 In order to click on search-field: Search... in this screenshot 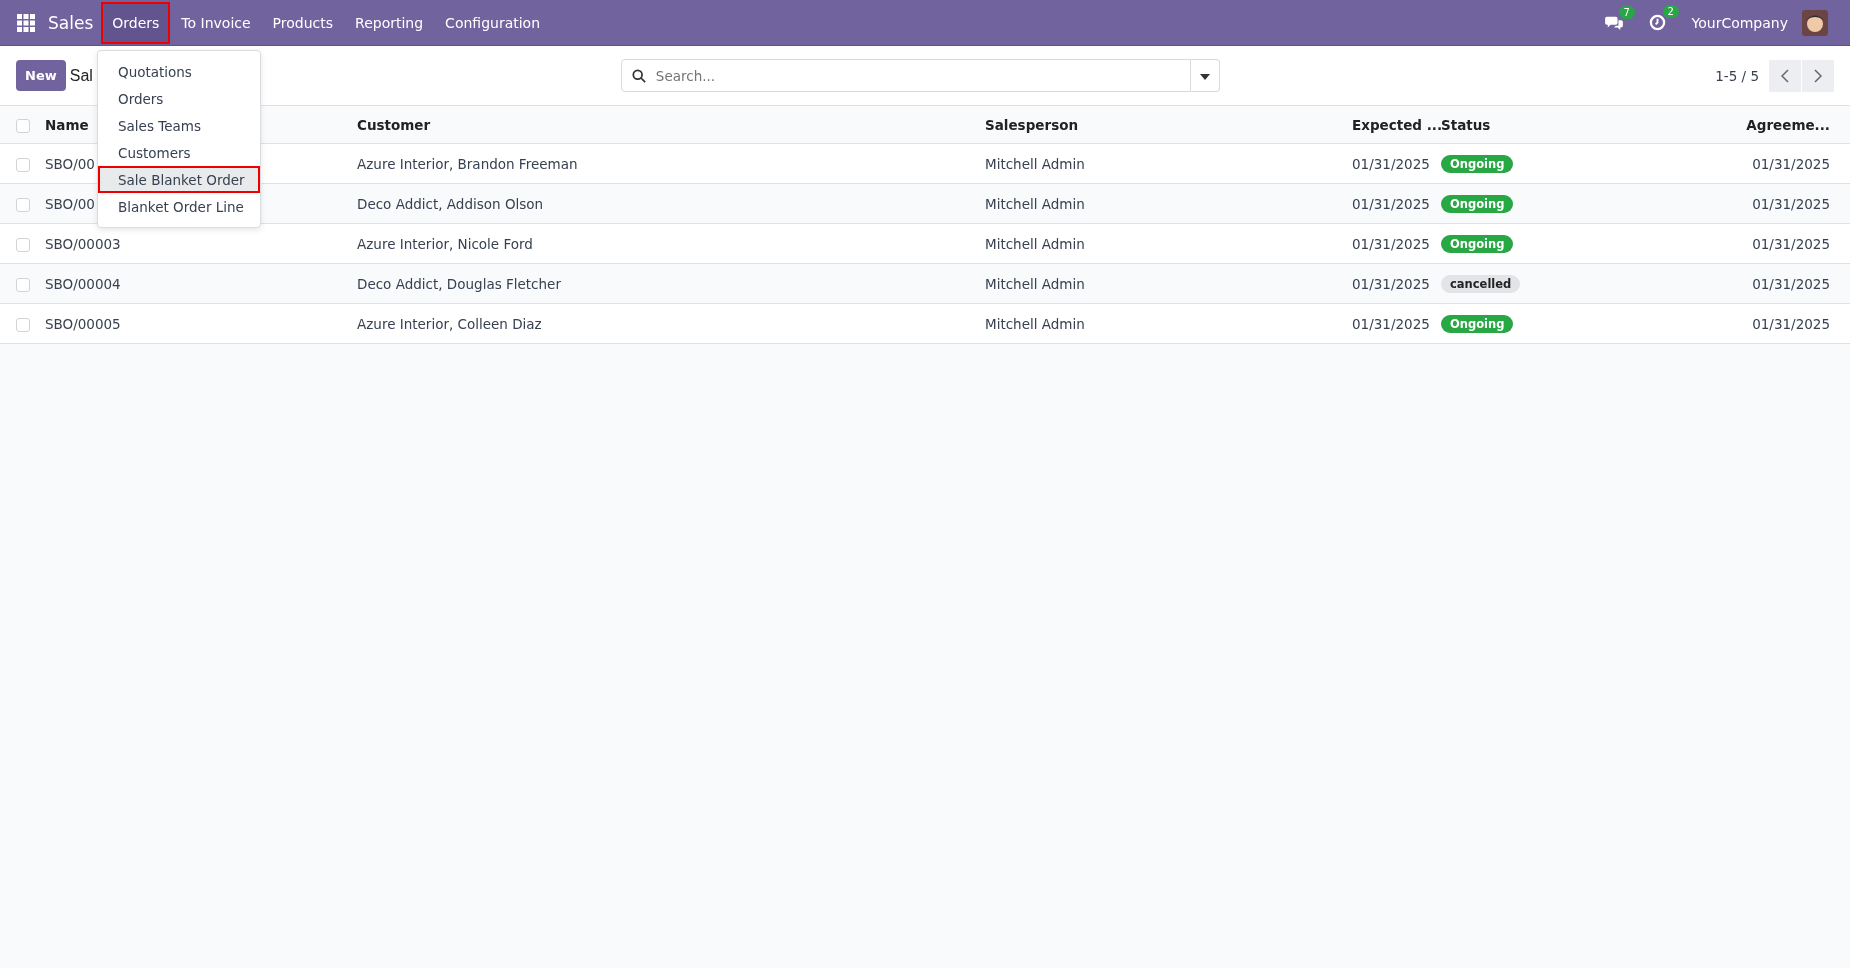, I will do `click(905, 75)`.